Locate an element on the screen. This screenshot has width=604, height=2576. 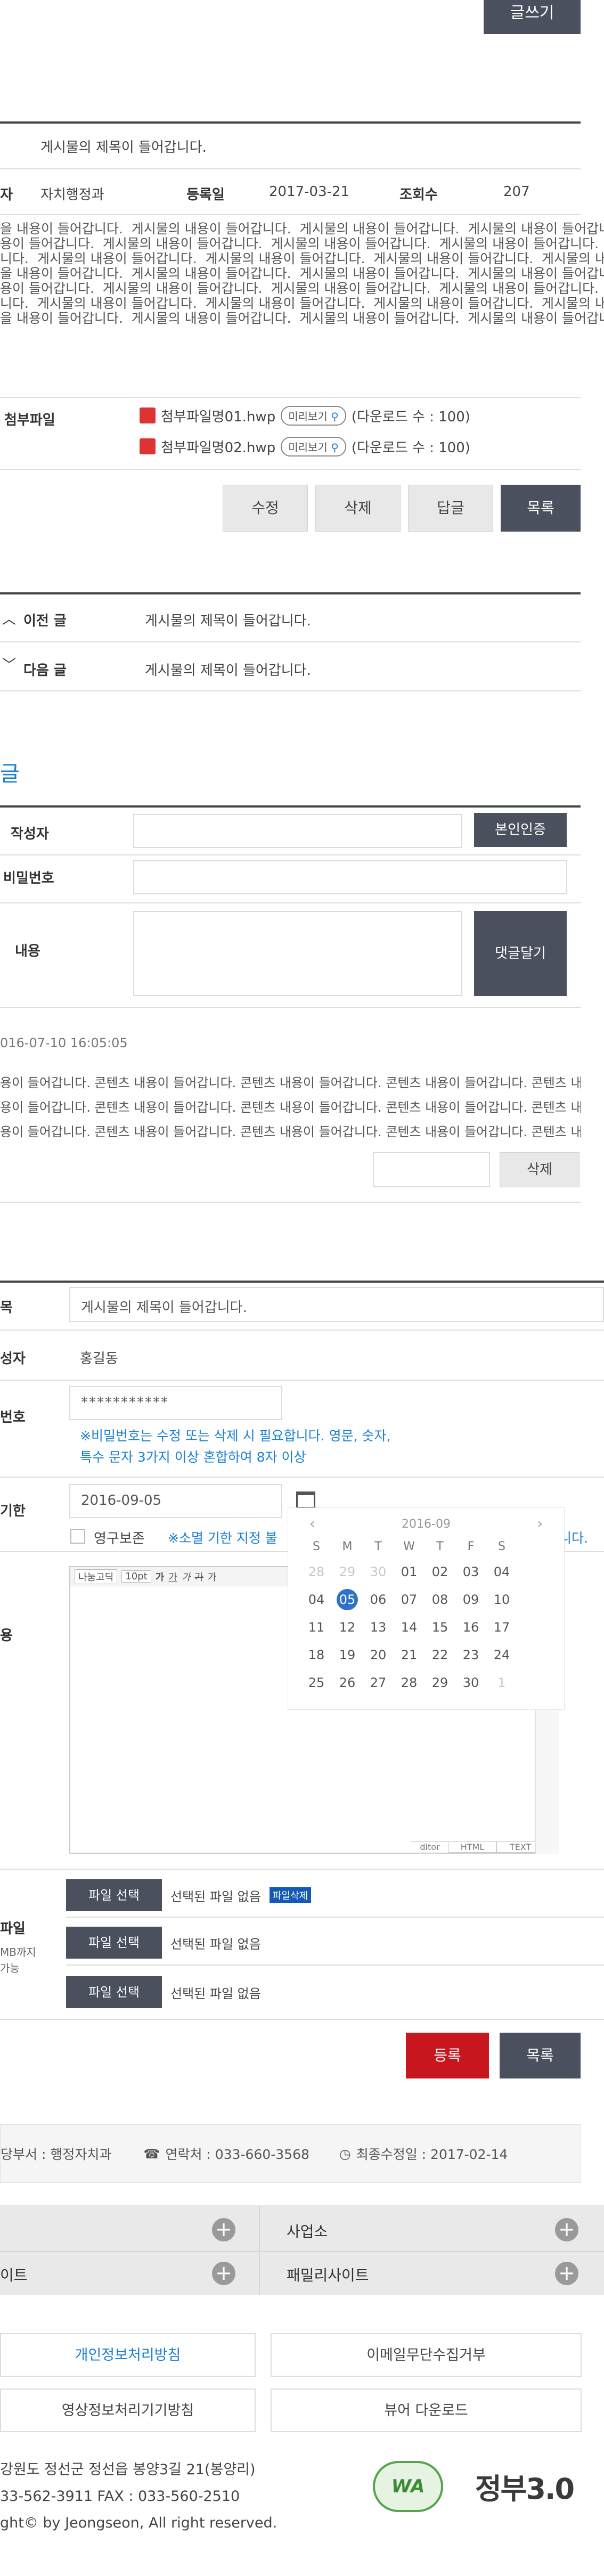
calendar-day: 14 is located at coordinates (409, 1627).